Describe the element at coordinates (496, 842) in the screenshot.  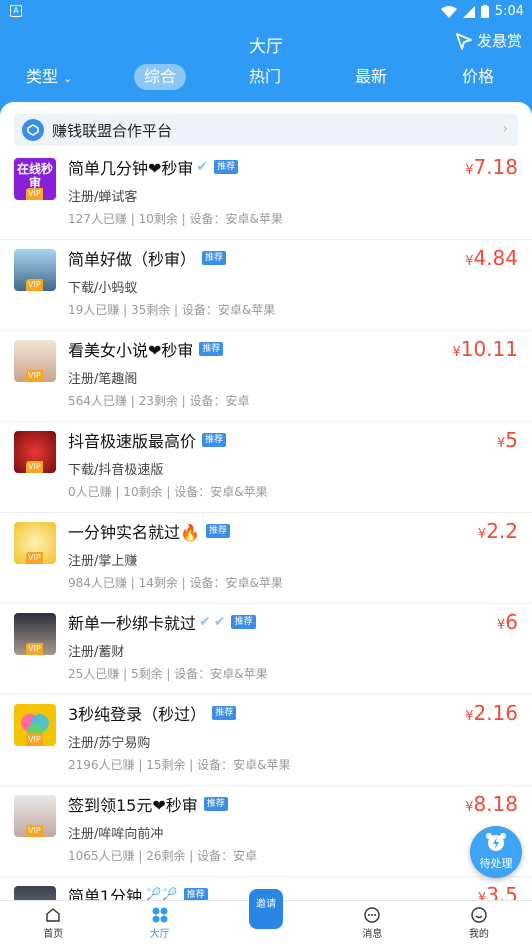
I see `bear-bolt-icon` at that location.